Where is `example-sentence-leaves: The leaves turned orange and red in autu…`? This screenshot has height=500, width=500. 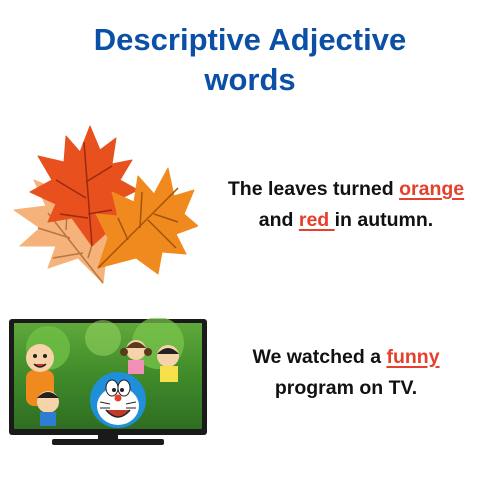 example-sentence-leaves: The leaves turned orange and red in autu… is located at coordinates (346, 205).